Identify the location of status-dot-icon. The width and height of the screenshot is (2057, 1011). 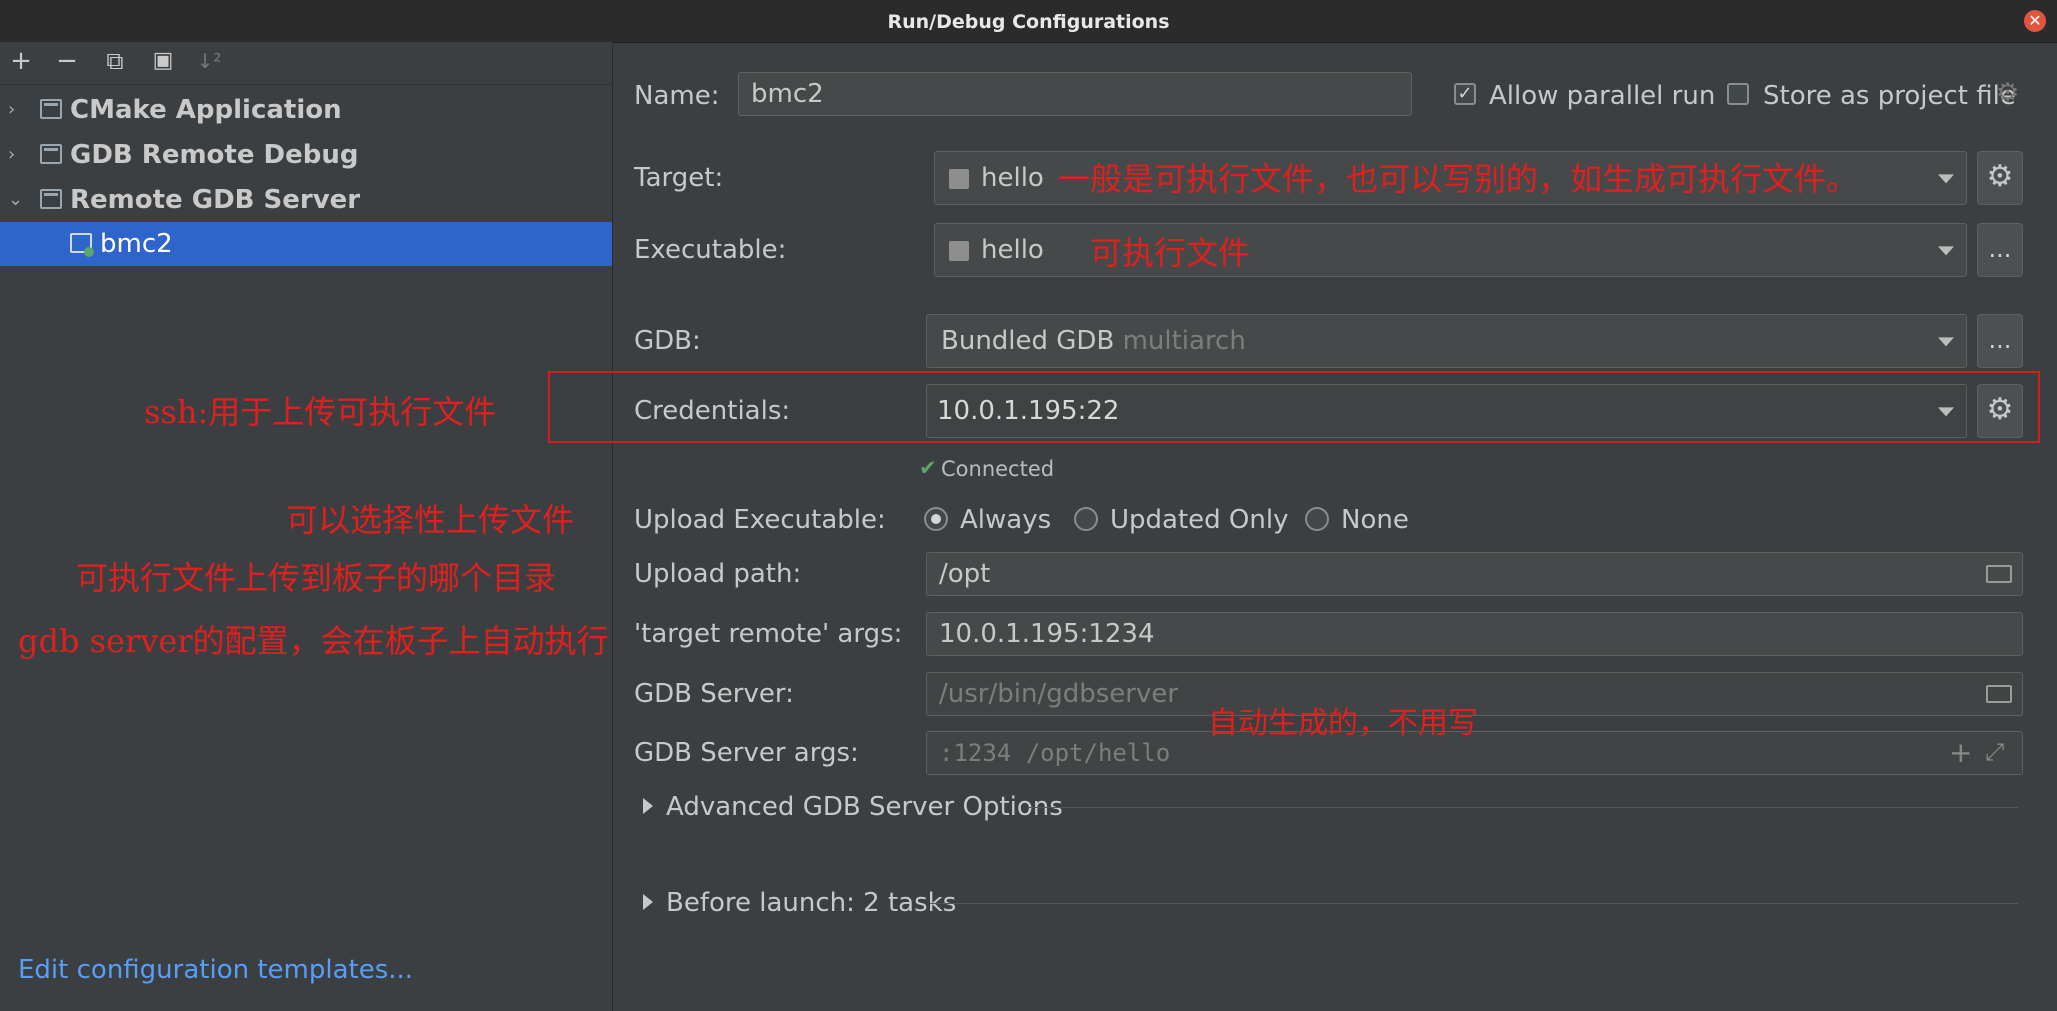
(89, 252).